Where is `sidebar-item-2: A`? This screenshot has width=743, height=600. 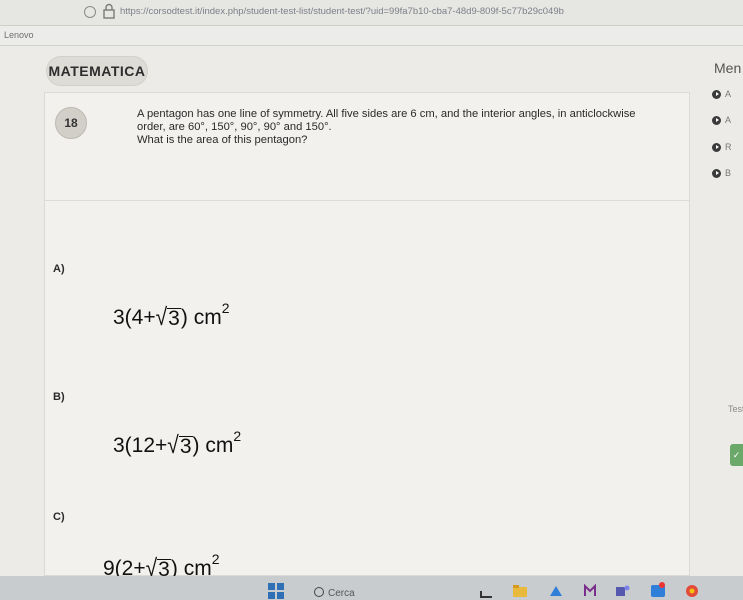
sidebar-item-2: A is located at coordinates (727, 120).